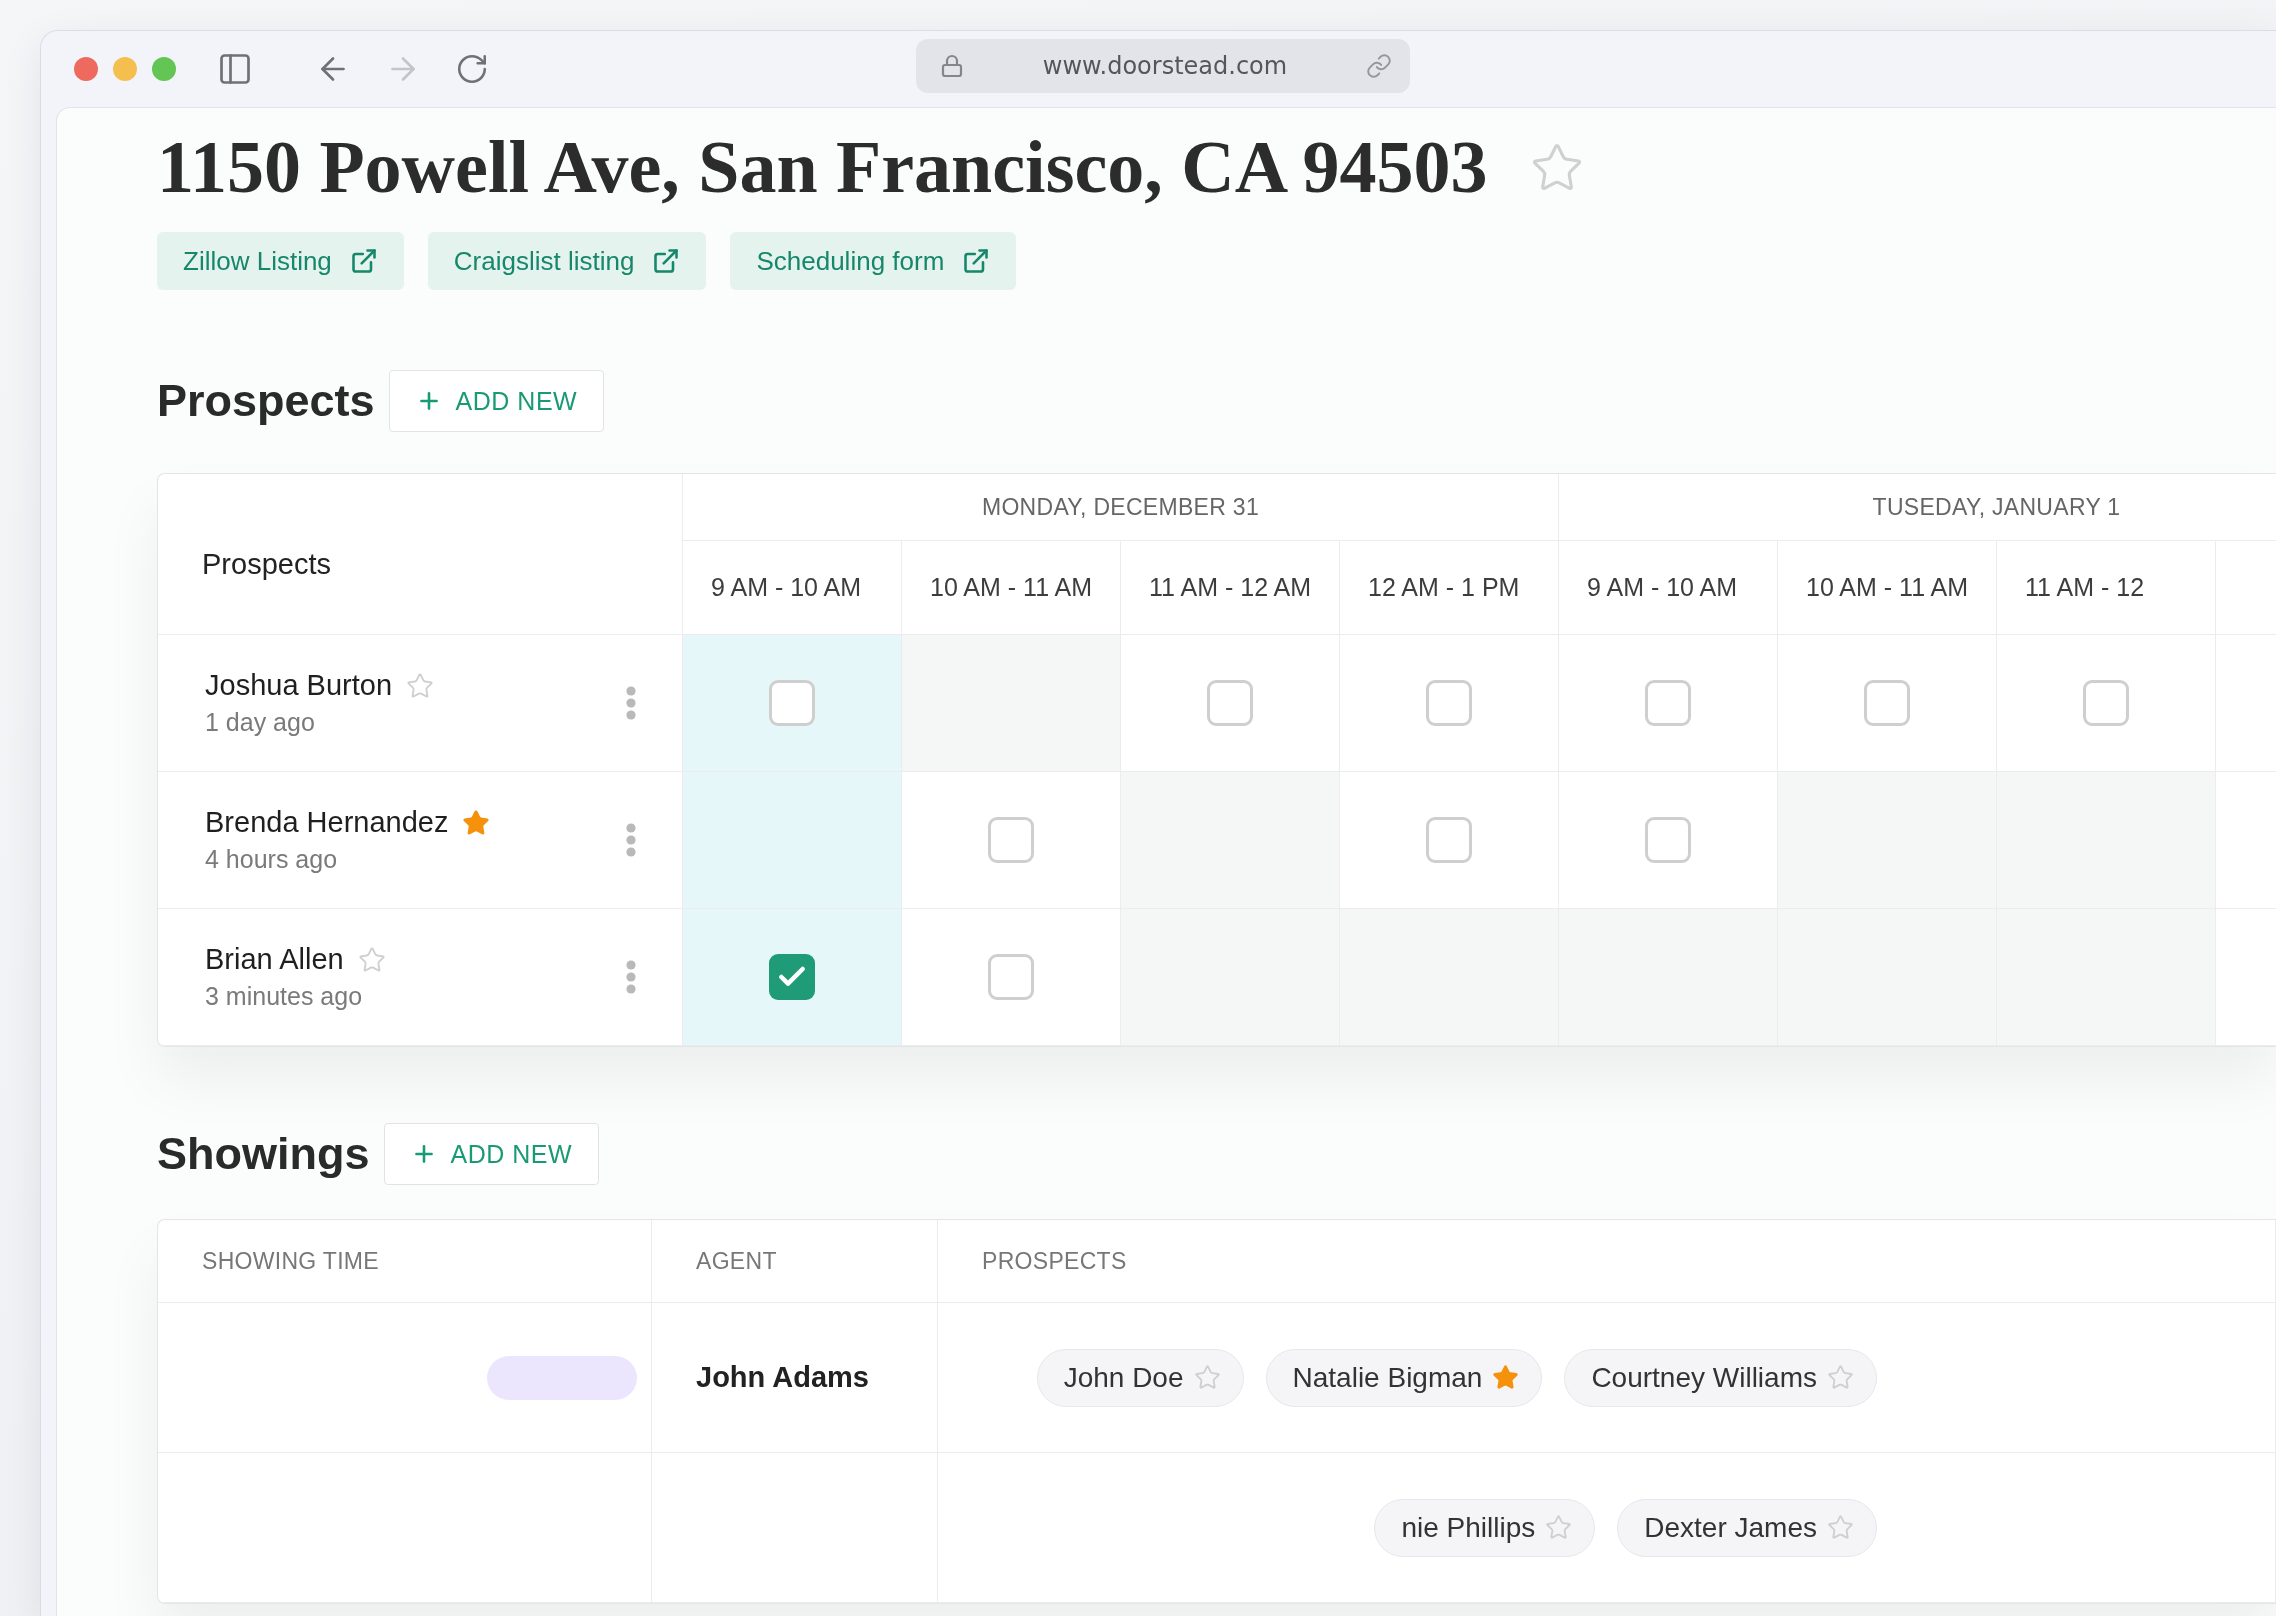 This screenshot has width=2276, height=1616. Describe the element at coordinates (327, 822) in the screenshot. I see `prospect-name: Brenda Hernandez` at that location.